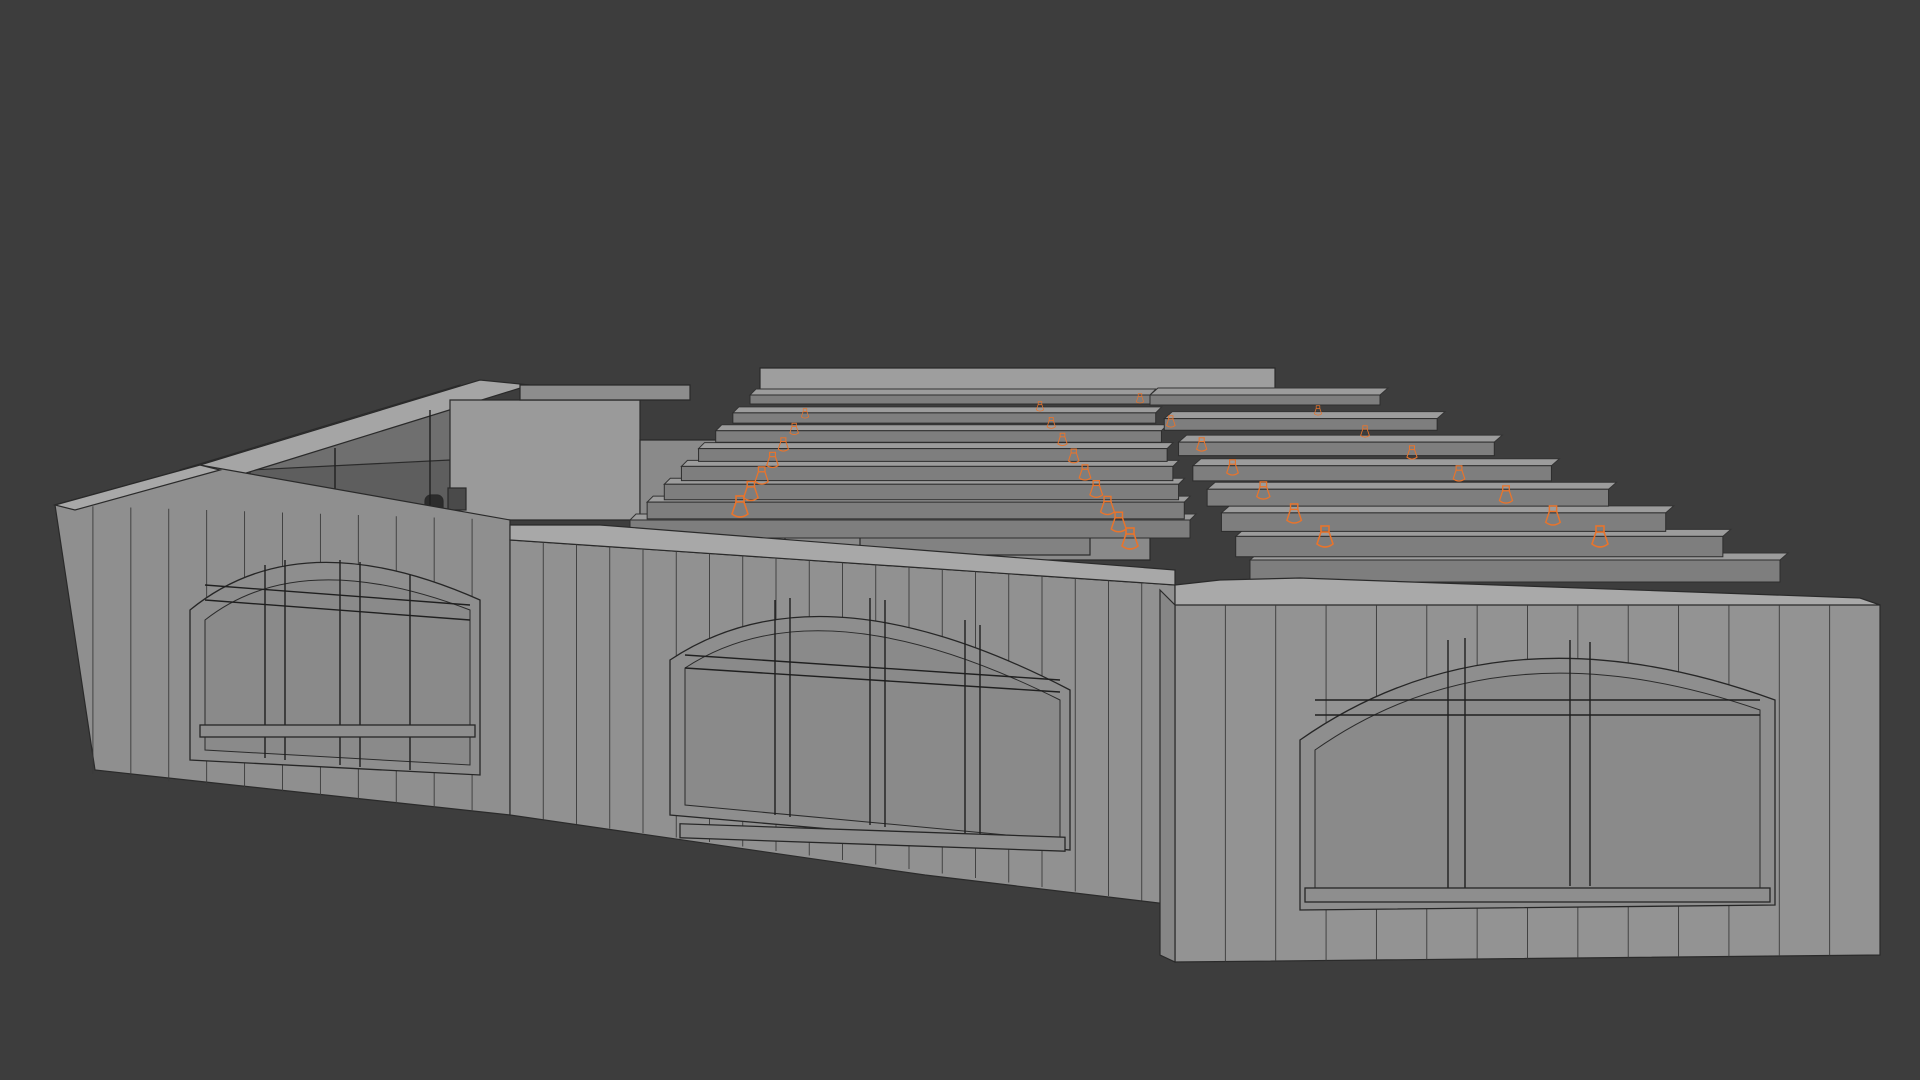 This screenshot has width=1920, height=1080. I want to click on wall-right-front, so click(1520, 770).